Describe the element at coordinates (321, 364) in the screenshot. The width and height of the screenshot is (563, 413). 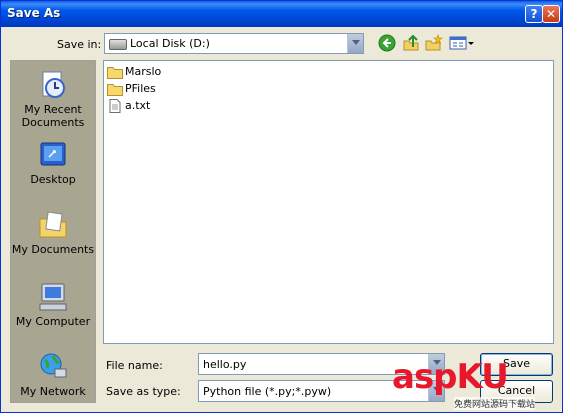
I see `file-name-input: hello.py` at that location.